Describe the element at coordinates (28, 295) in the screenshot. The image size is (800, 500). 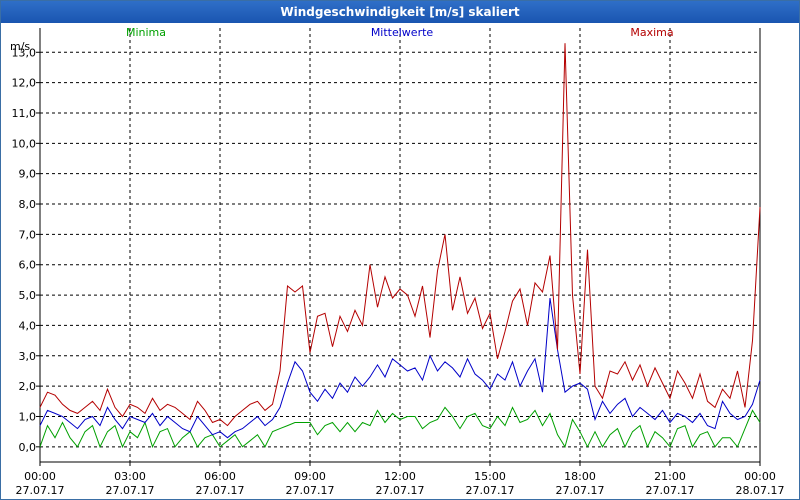
I see `y-tick-label: 5,0` at that location.